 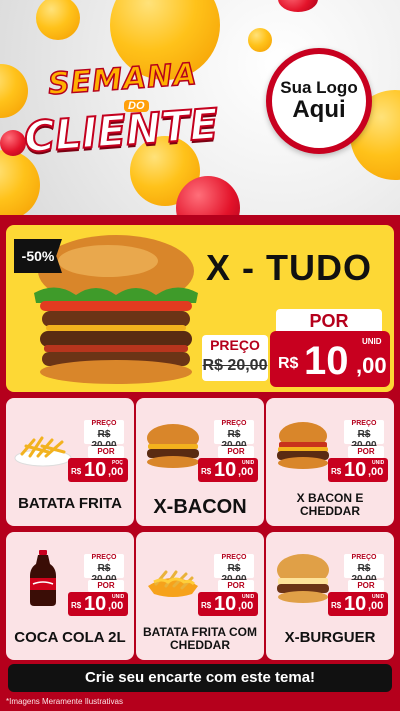 I want to click on logo-line2: Aqui, so click(x=319, y=110).